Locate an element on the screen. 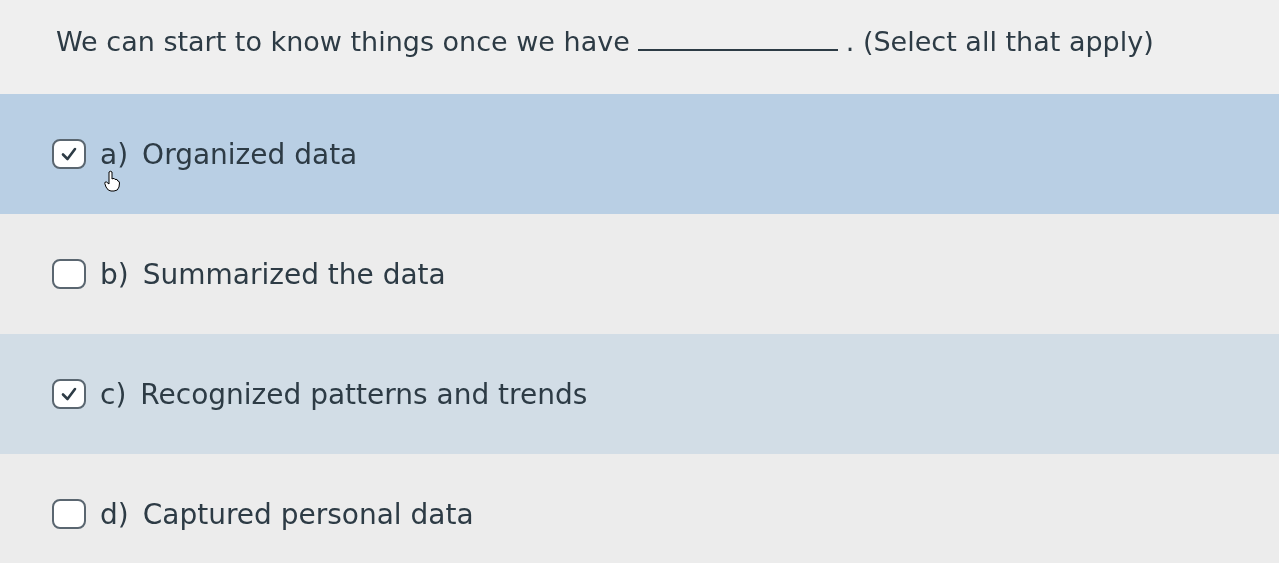  option-letter: b) is located at coordinates (114, 274).